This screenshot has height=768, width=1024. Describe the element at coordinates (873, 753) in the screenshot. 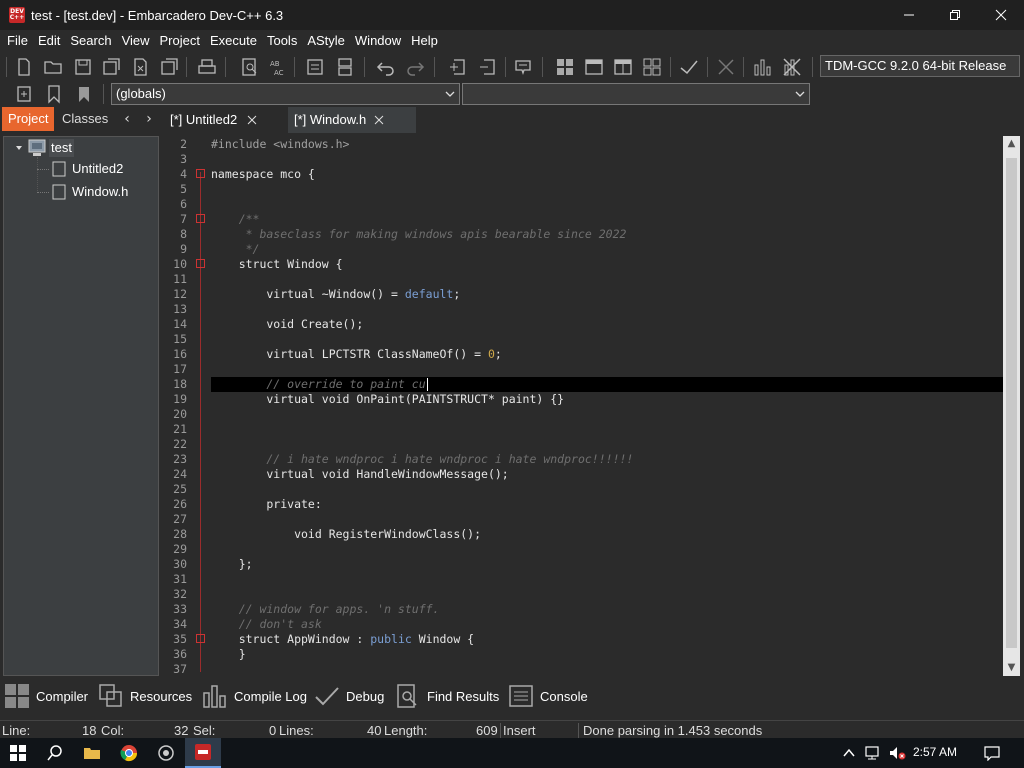

I see `network-icon` at that location.